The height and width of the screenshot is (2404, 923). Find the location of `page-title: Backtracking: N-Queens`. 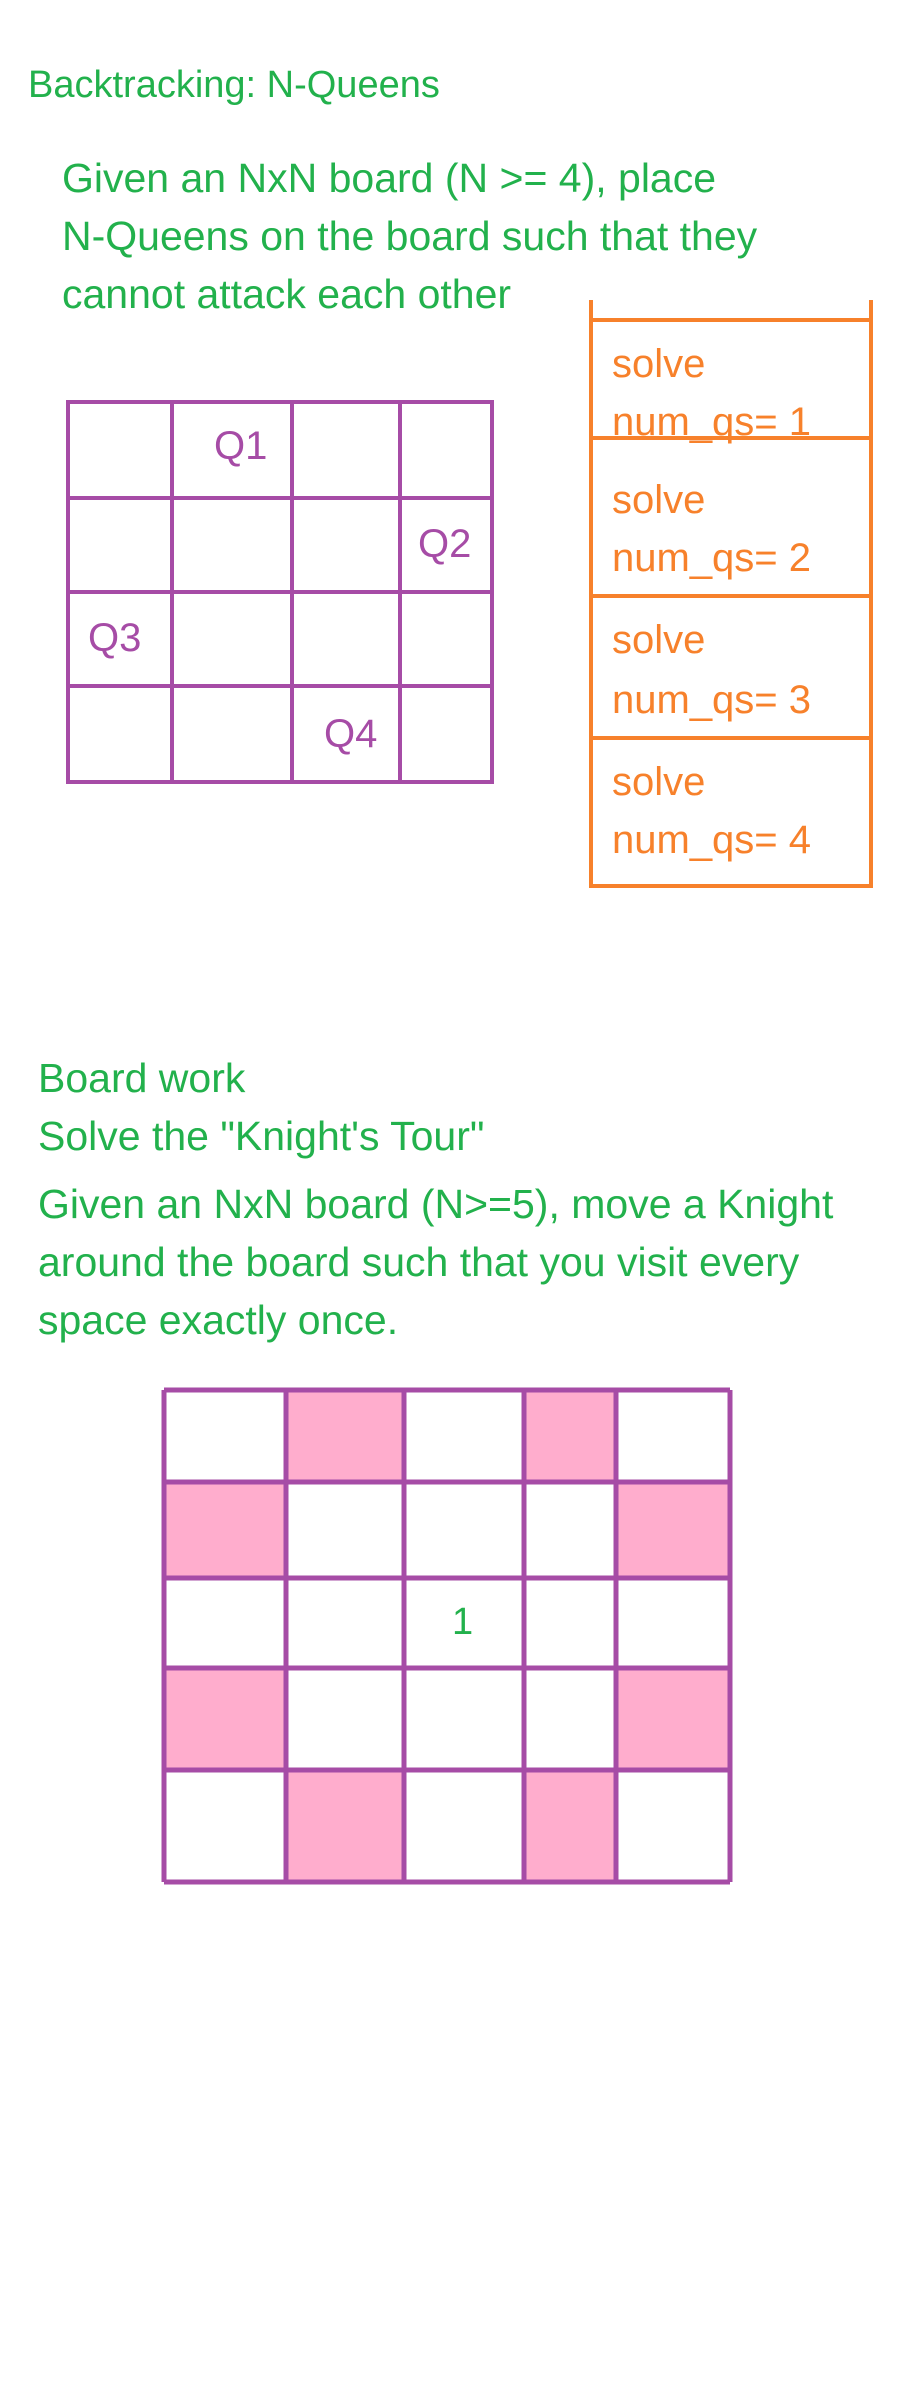

page-title: Backtracking: N-Queens is located at coordinates (234, 85).